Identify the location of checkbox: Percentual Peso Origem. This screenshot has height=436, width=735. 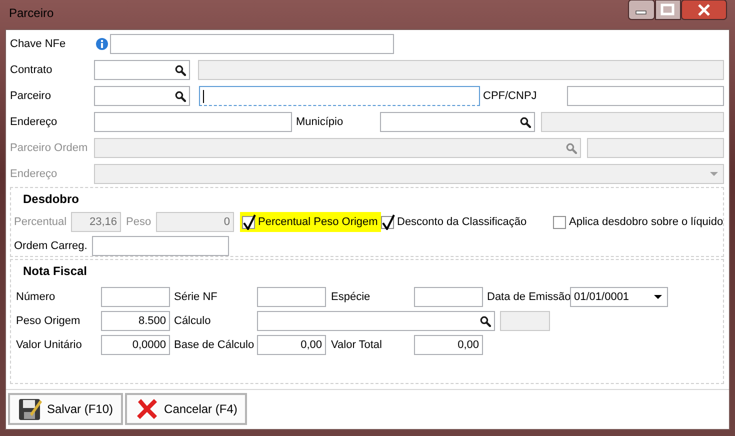
(310, 222).